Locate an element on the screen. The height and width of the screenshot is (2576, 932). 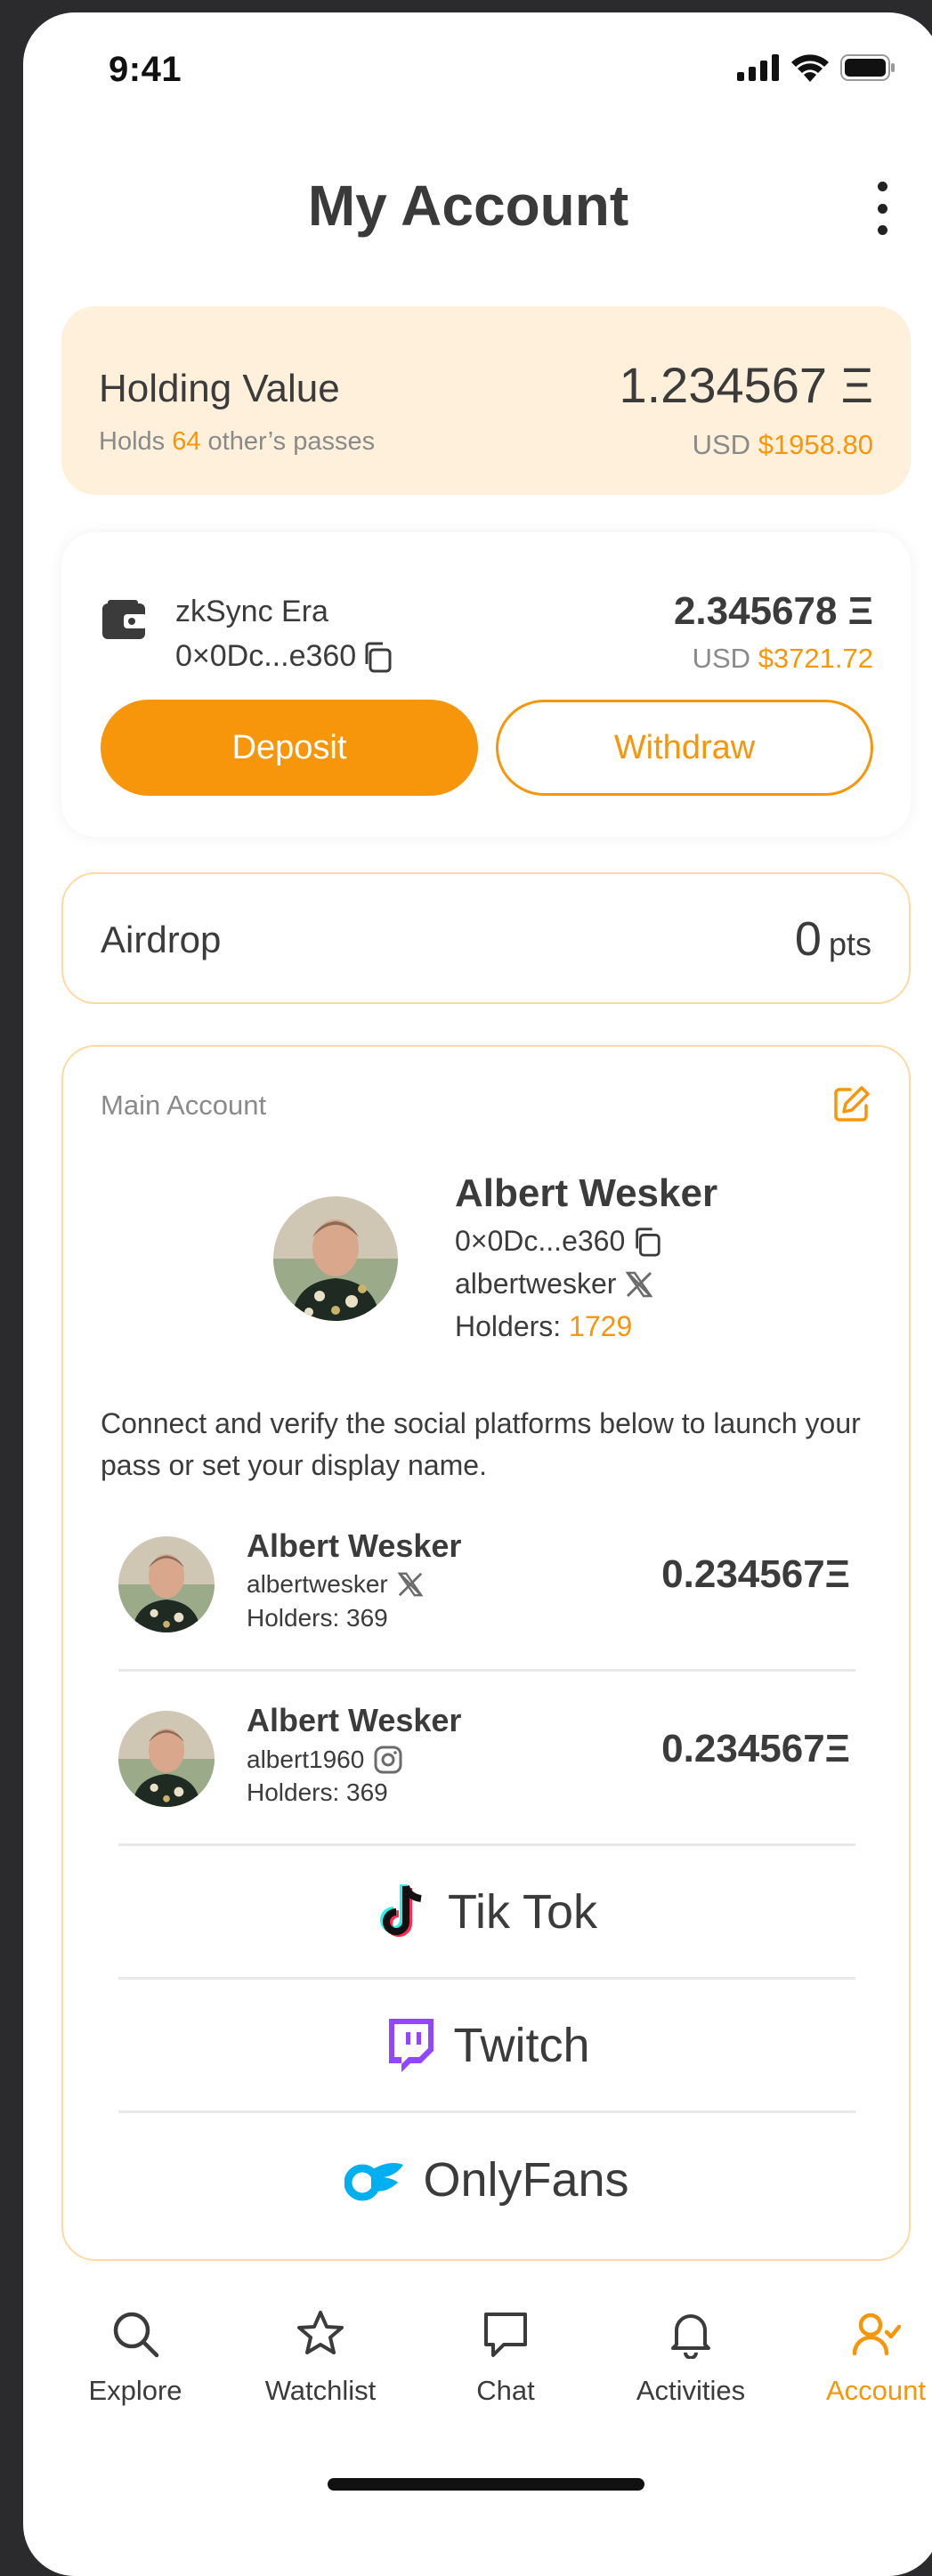
withdraw-button: Withdraw is located at coordinates (684, 748).